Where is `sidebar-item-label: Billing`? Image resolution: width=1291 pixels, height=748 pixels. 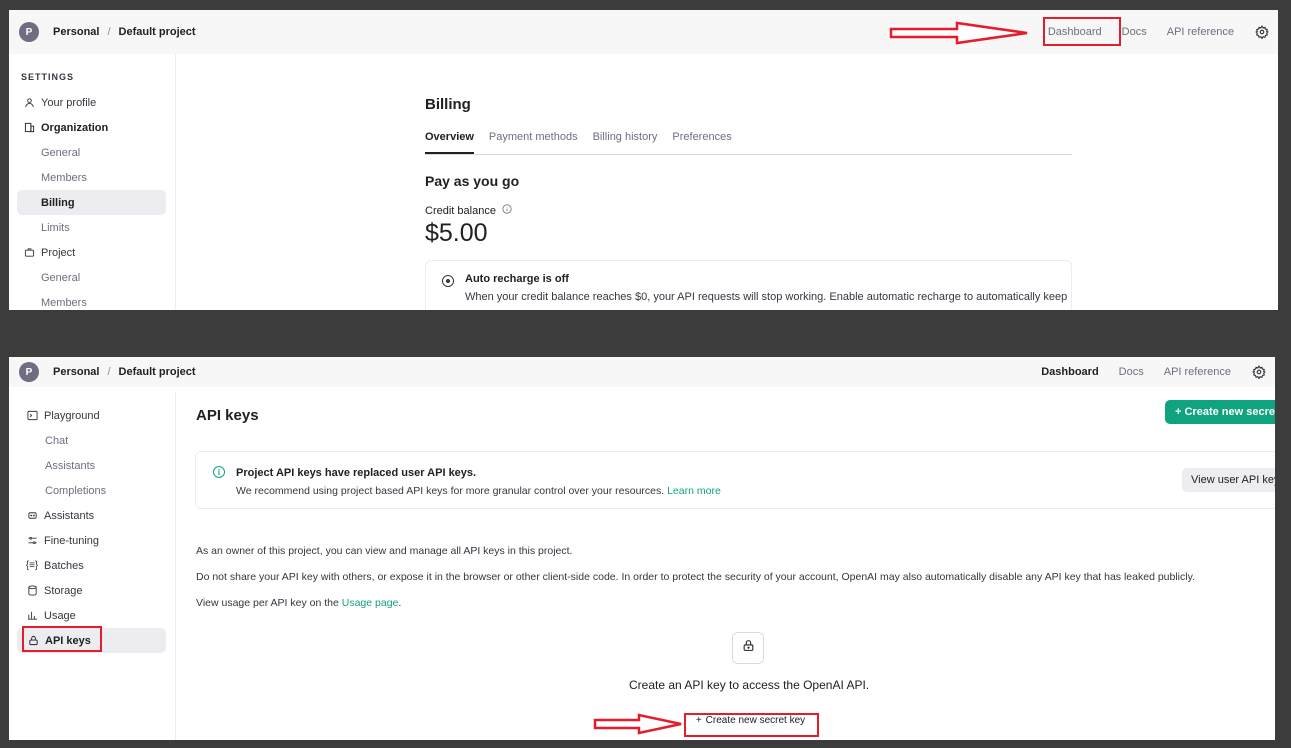 sidebar-item-label: Billing is located at coordinates (58, 202).